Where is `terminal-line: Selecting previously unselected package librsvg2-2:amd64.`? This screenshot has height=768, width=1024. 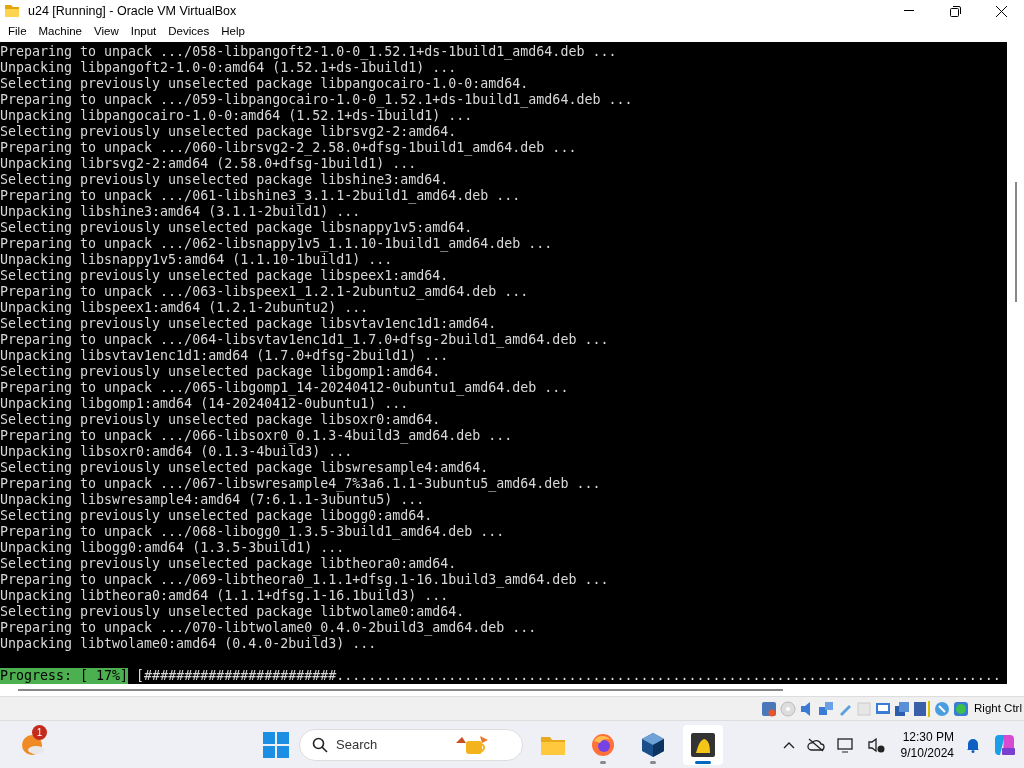 terminal-line: Selecting previously unselected package librsvg2-2:amd64. is located at coordinates (228, 131).